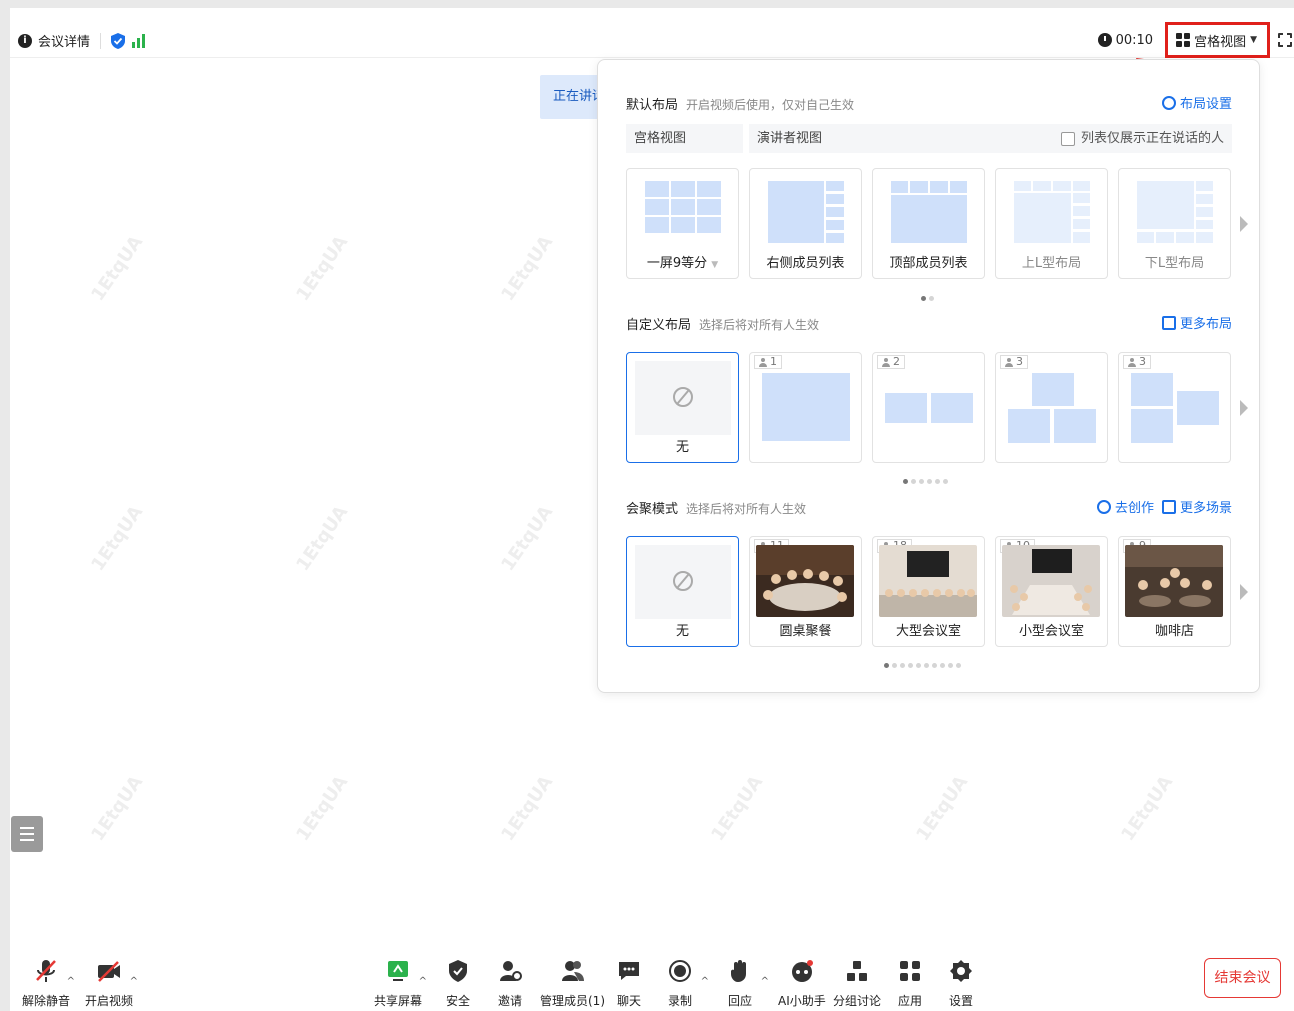 This screenshot has height=1011, width=1294. What do you see at coordinates (802, 983) in the screenshot?
I see `ai-assistant-button: AI小助手` at bounding box center [802, 983].